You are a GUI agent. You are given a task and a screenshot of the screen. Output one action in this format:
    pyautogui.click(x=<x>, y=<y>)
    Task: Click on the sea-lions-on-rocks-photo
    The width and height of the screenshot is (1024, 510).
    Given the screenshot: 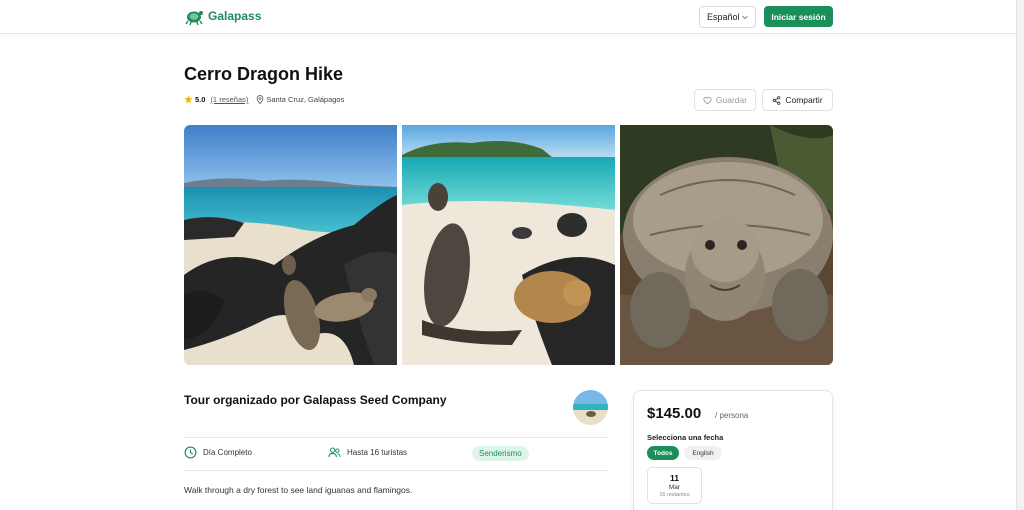 What is the action you would take?
    pyautogui.click(x=290, y=245)
    